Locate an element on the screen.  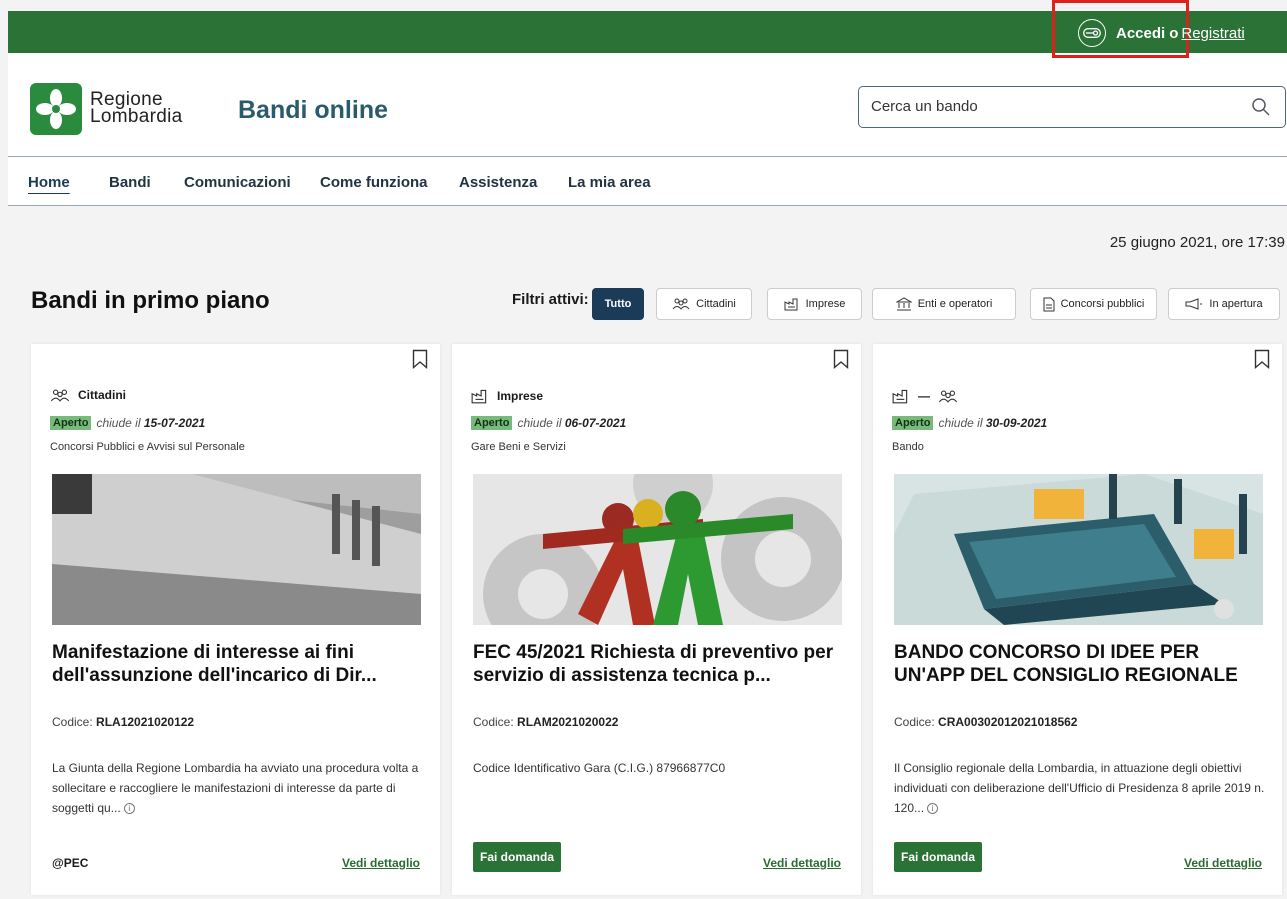
filters-label: Filtri attivi: is located at coordinates (550, 299).